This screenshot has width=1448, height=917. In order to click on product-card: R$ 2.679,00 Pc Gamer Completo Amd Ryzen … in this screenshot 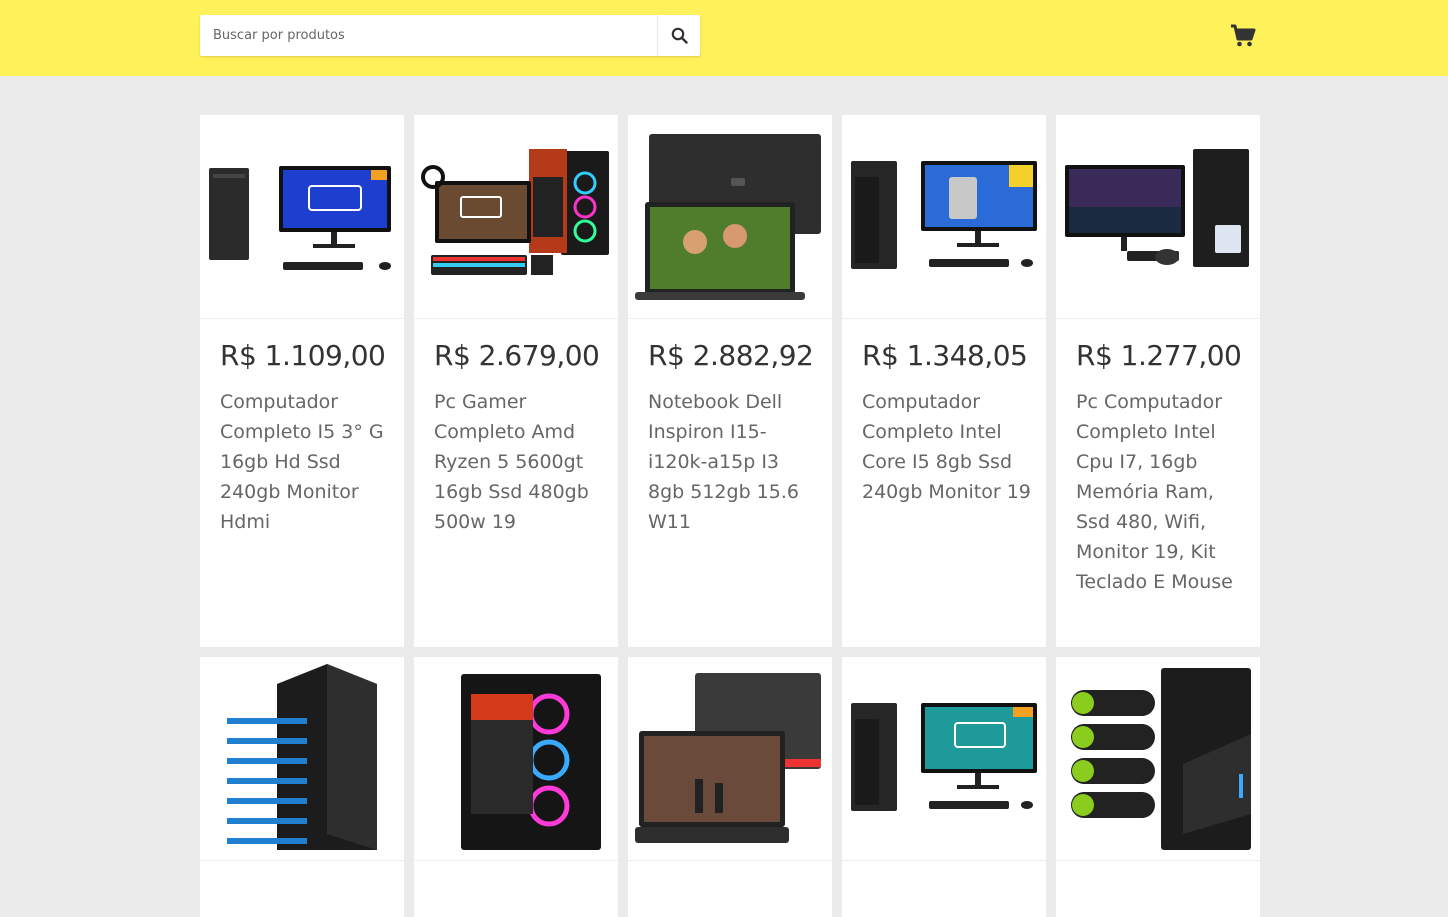, I will do `click(516, 381)`.